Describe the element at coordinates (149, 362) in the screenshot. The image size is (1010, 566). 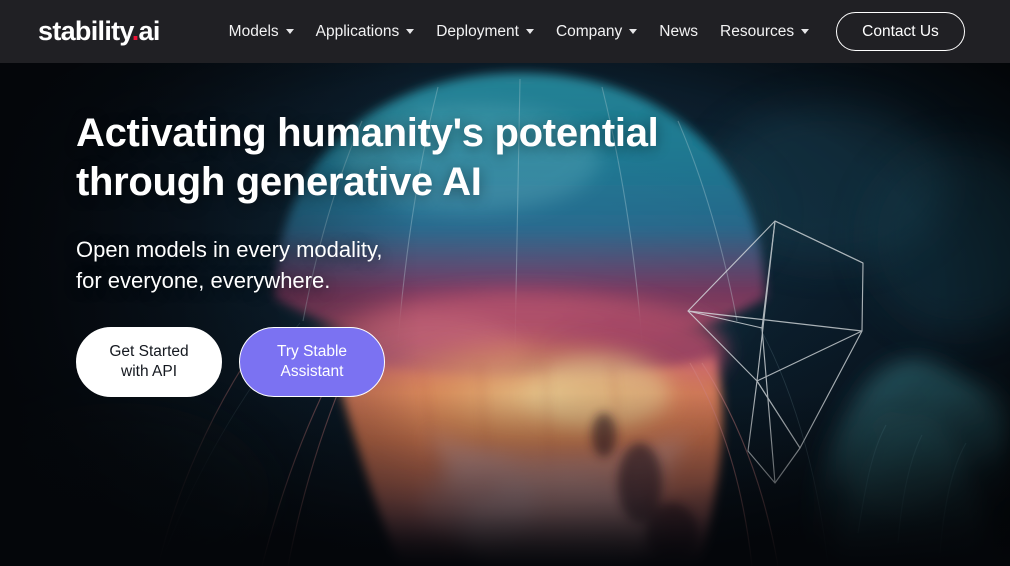
I see `get-started-with-api-button: Get Started with API` at that location.